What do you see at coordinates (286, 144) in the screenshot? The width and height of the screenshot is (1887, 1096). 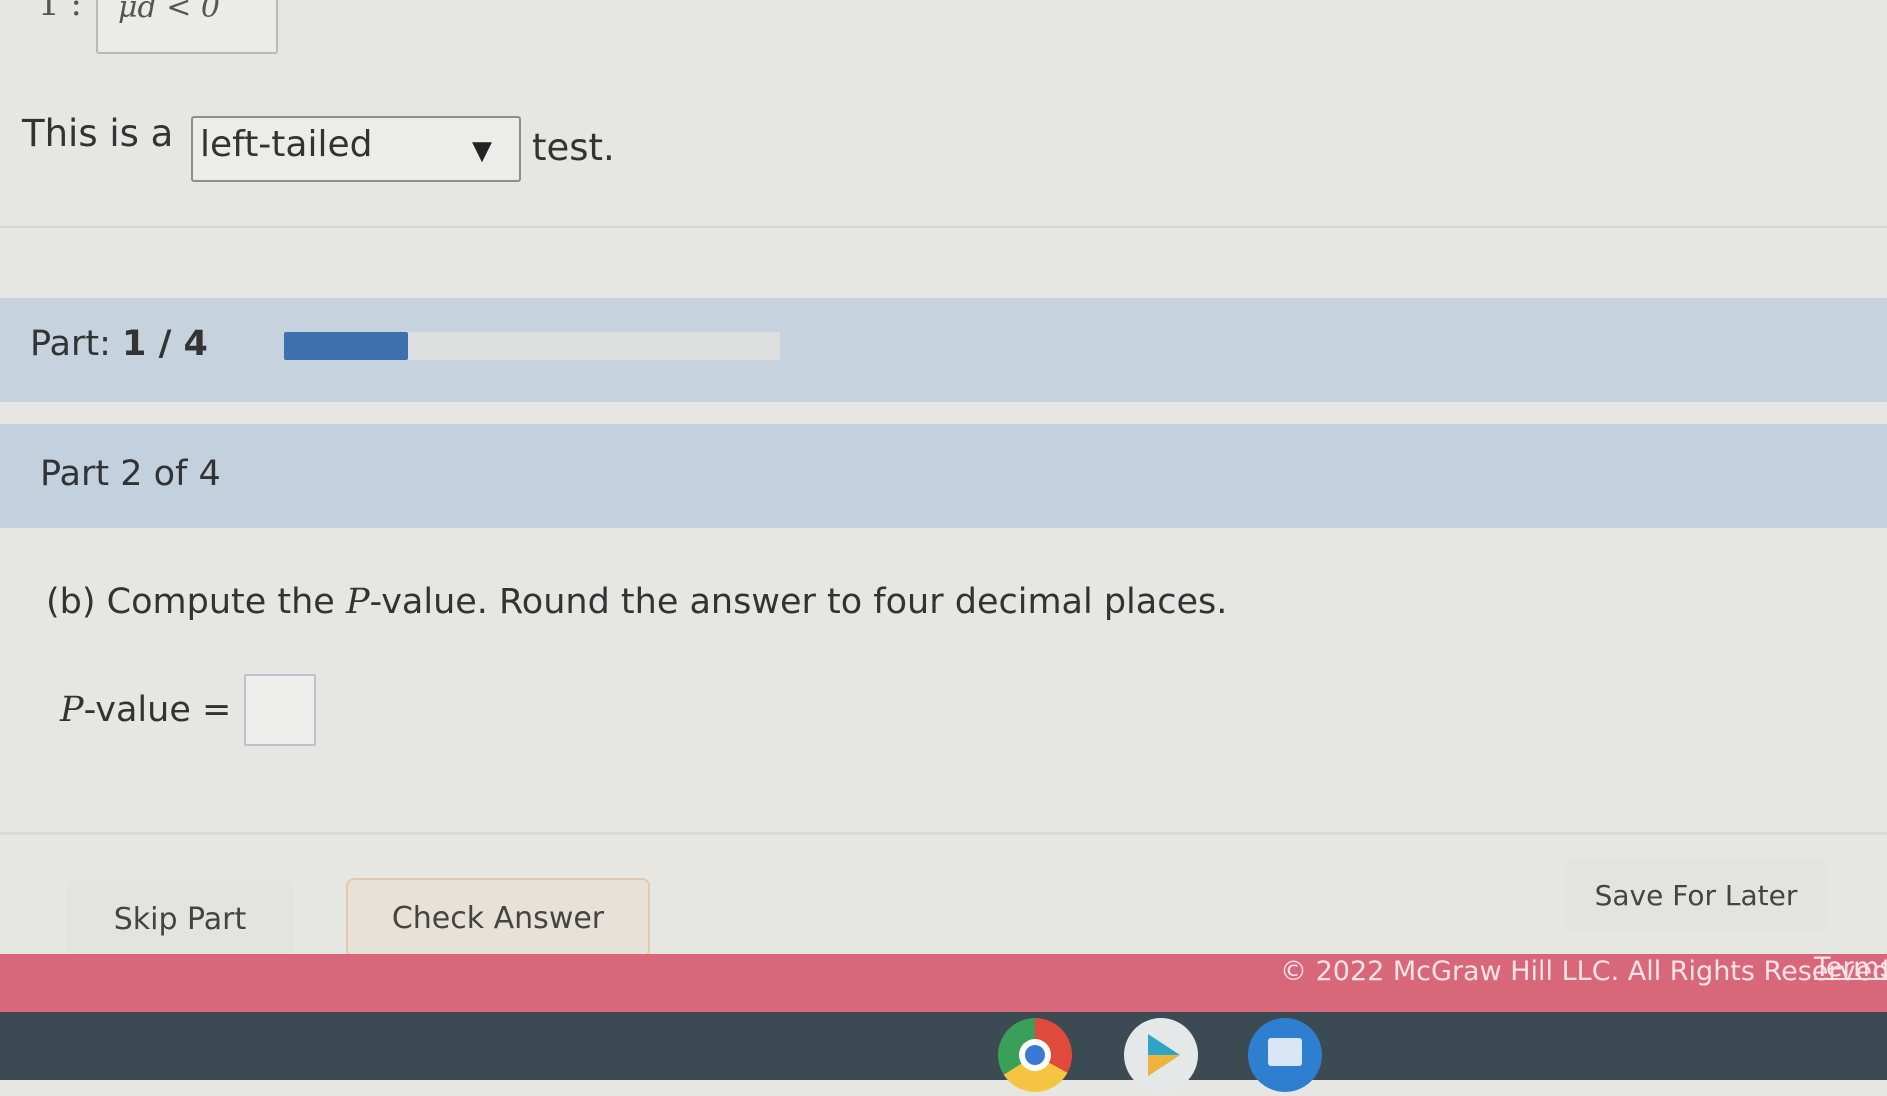 I see `tail-type-selected-value: left-tailed` at bounding box center [286, 144].